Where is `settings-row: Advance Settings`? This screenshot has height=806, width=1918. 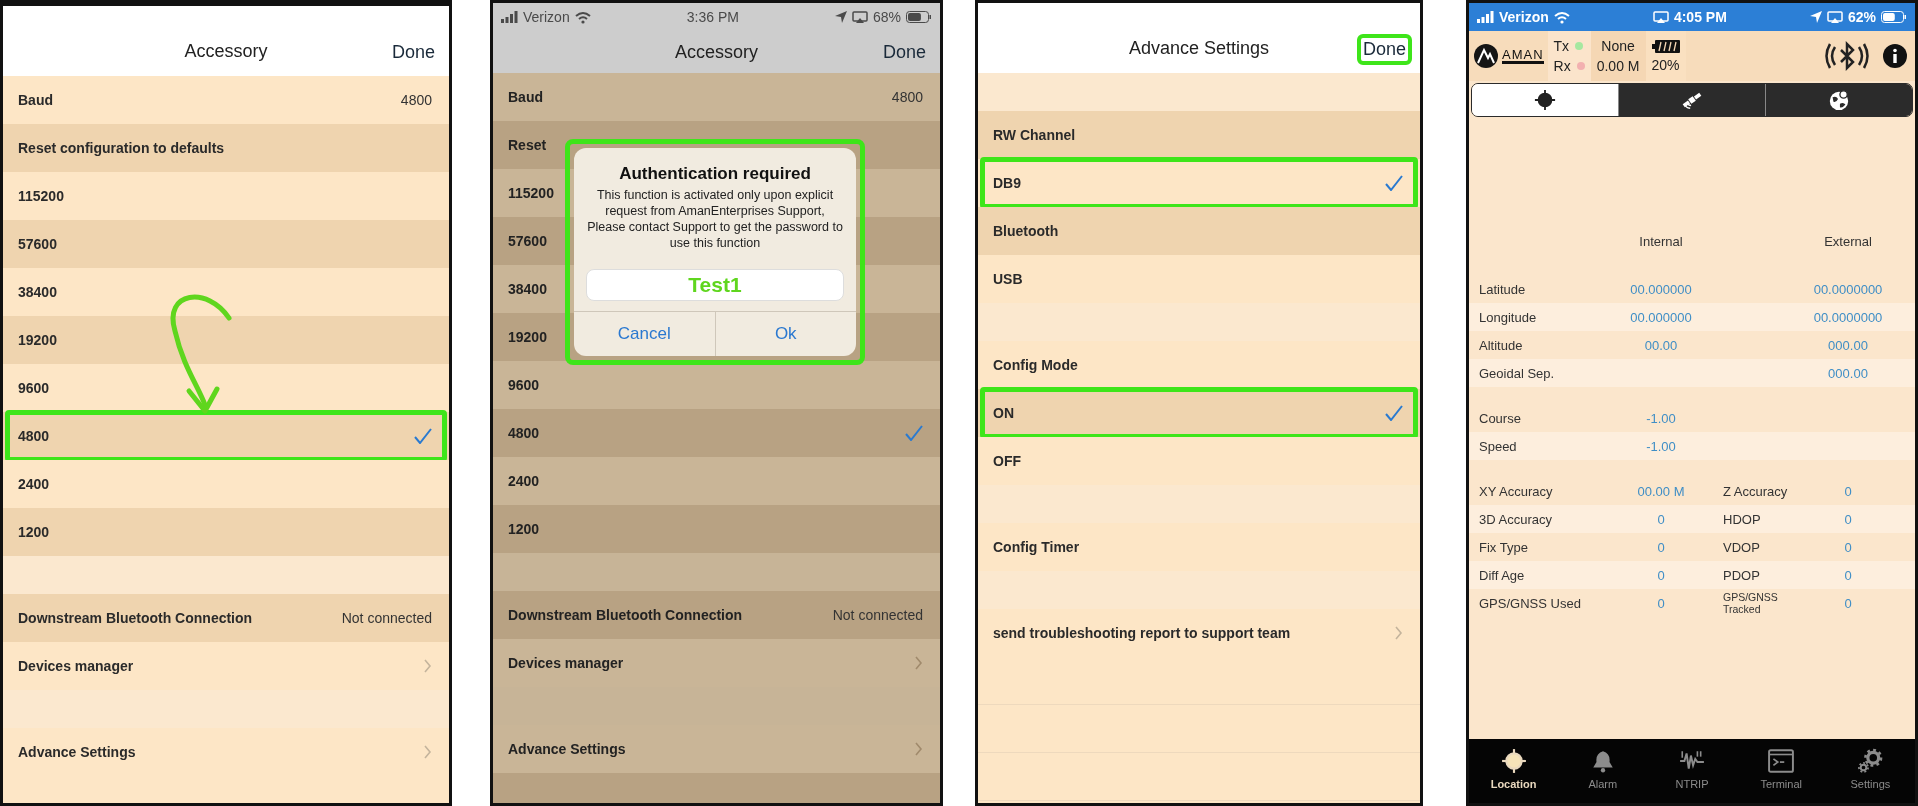 settings-row: Advance Settings is located at coordinates (226, 752).